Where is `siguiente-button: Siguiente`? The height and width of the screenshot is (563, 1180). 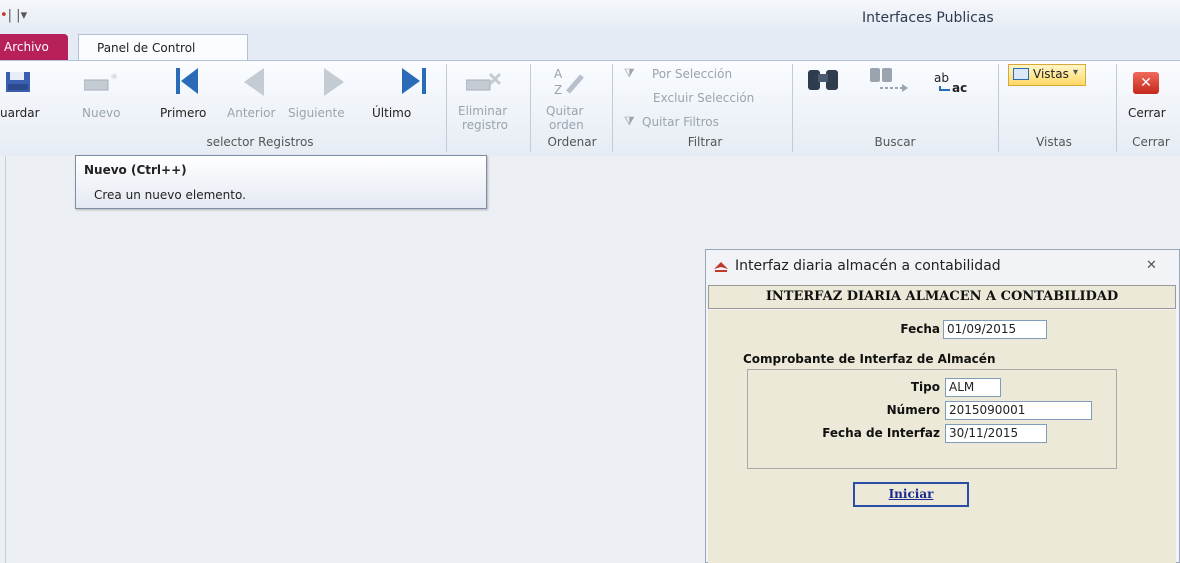
siguiente-button: Siguiente is located at coordinates (324, 96).